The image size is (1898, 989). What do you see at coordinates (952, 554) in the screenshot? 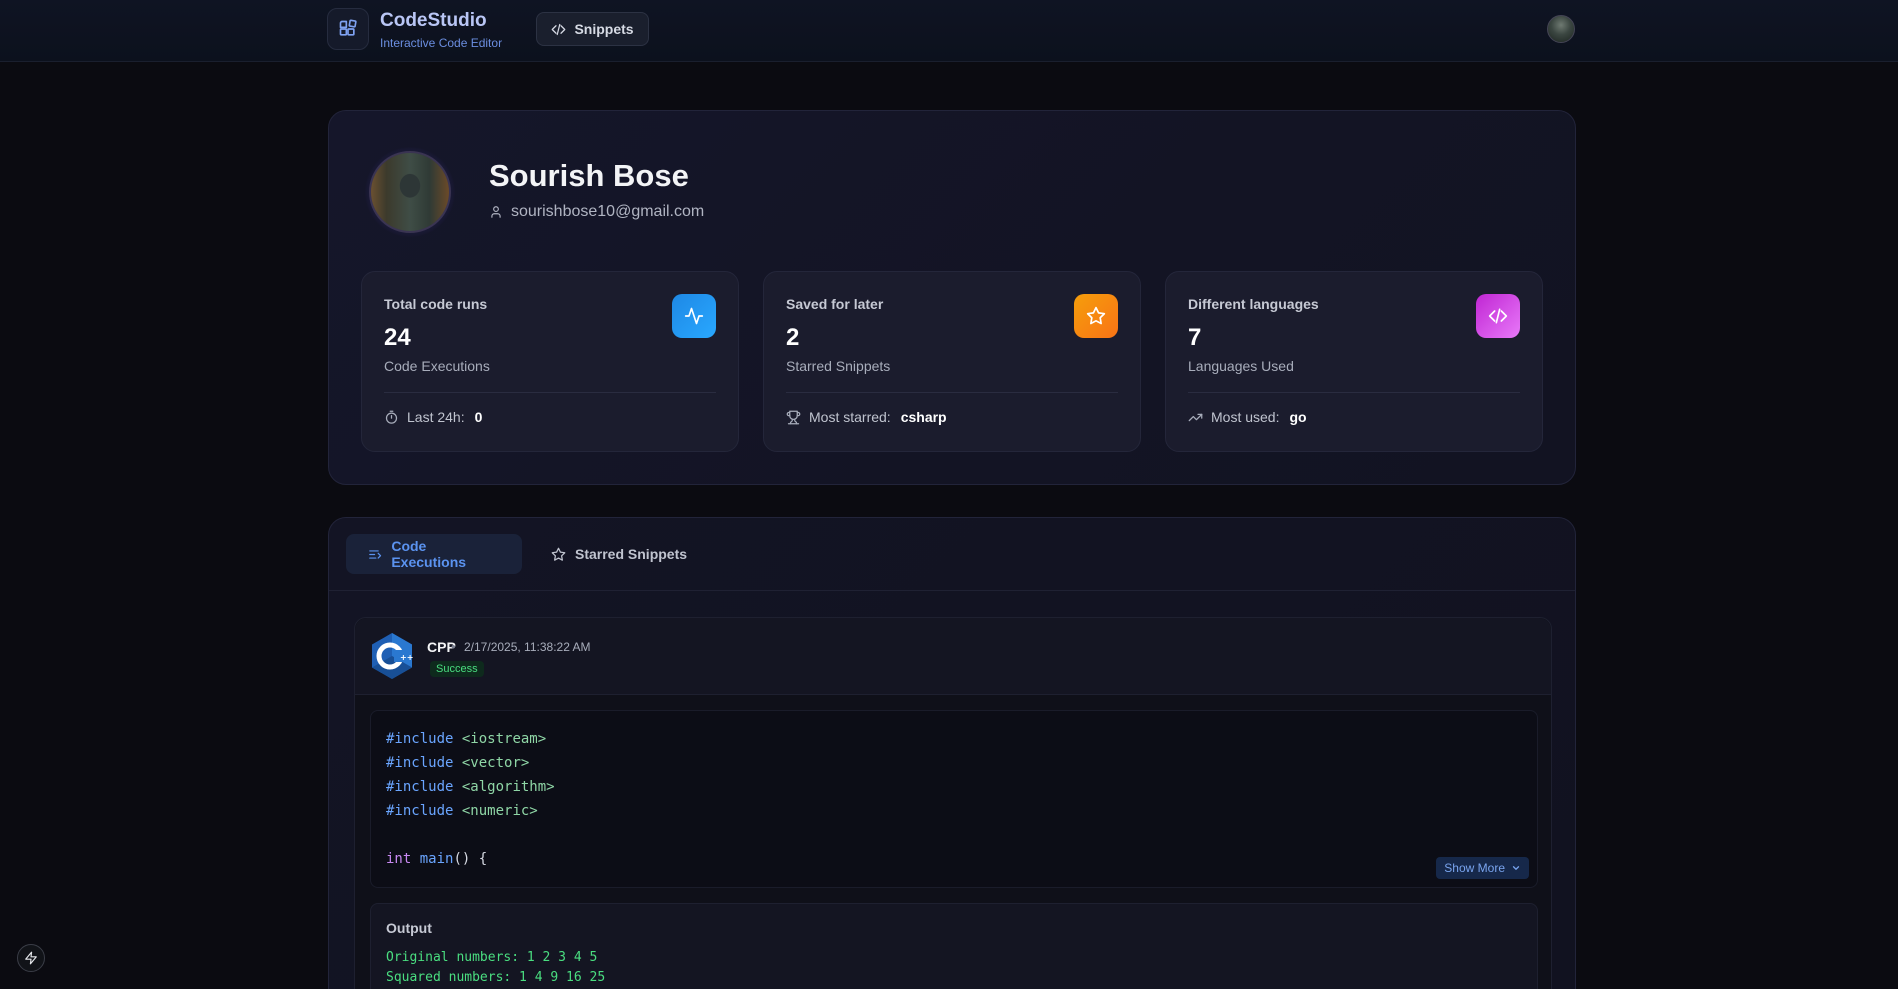
I see `tabs-bar: Code Executions Starred Snippets` at bounding box center [952, 554].